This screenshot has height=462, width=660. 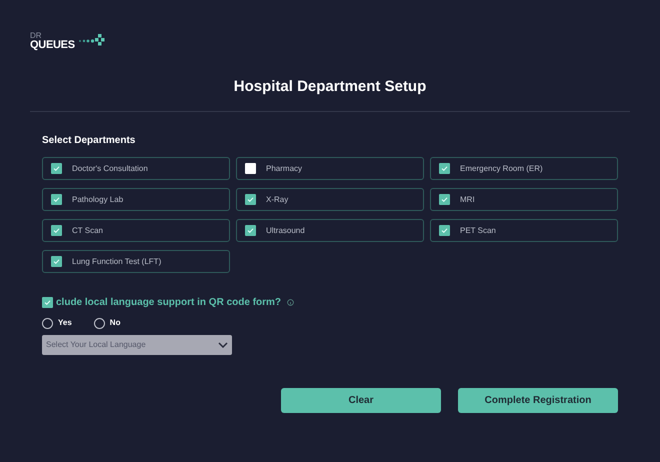 What do you see at coordinates (223, 345) in the screenshot?
I see `chevron-down-icon` at bounding box center [223, 345].